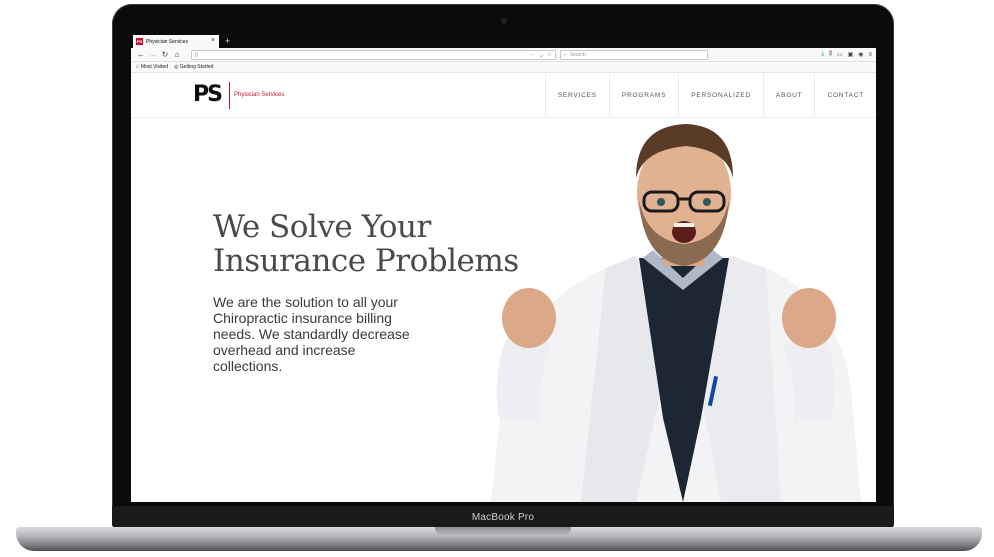 The image size is (994, 557). Describe the element at coordinates (141, 54) in the screenshot. I see `back-icon: ←` at that location.